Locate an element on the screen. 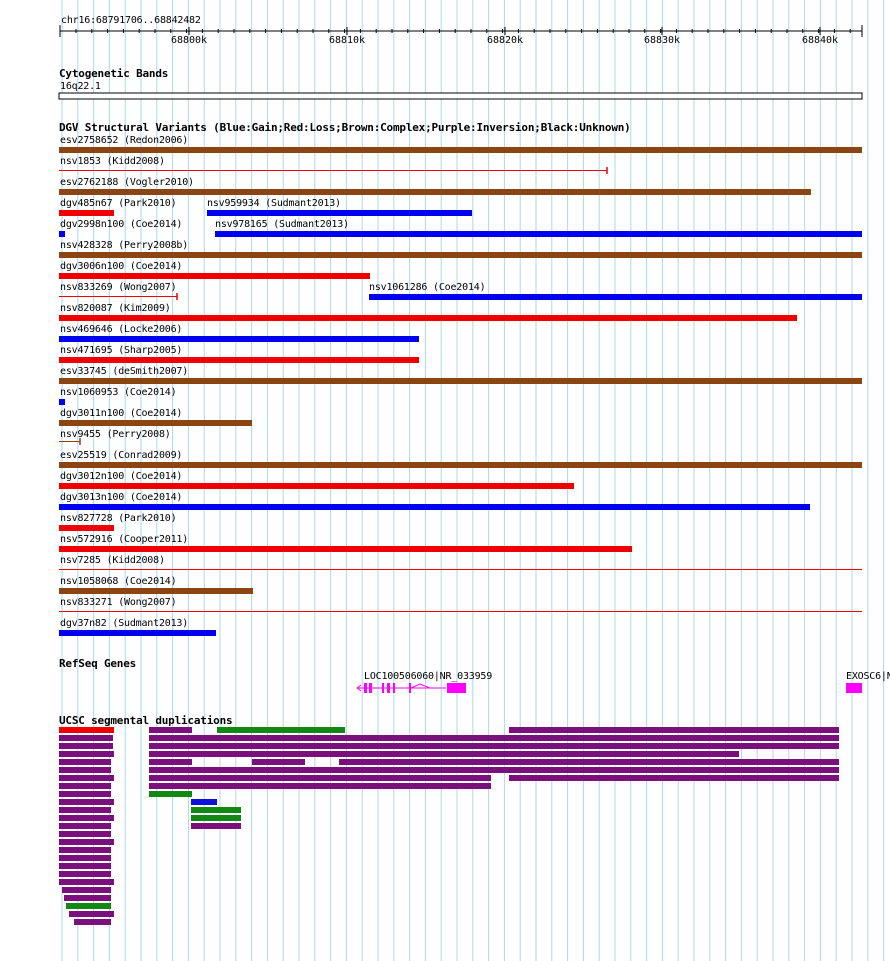  dgv-feature-label: nsv1853 (Kidd2008) is located at coordinates (112, 161).